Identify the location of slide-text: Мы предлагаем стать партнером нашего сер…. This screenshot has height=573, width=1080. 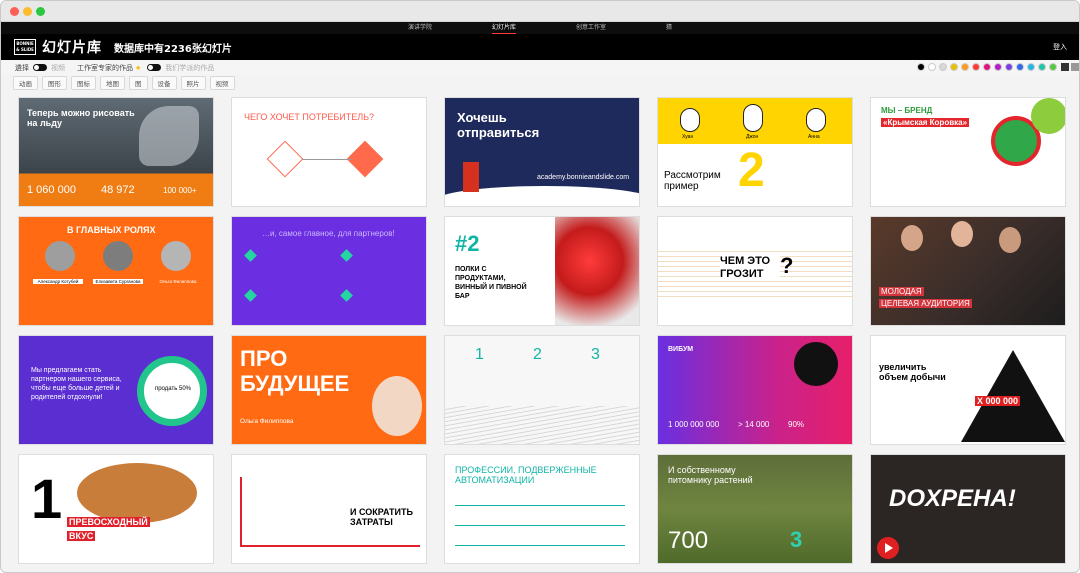
(76, 384).